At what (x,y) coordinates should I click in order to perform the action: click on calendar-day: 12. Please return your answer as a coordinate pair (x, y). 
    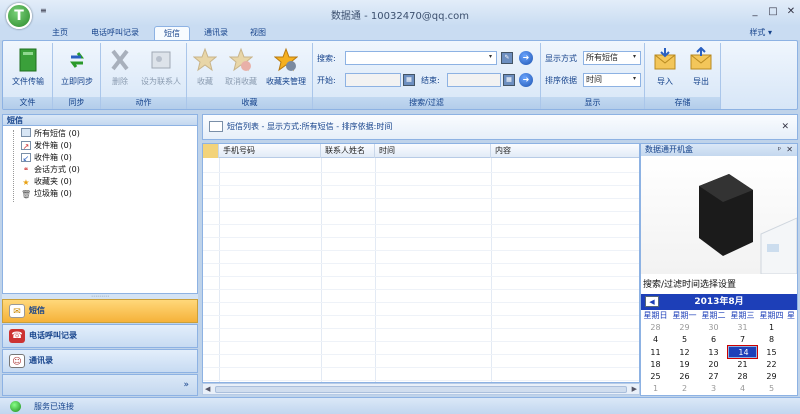
    Looking at the image, I should click on (684, 353).